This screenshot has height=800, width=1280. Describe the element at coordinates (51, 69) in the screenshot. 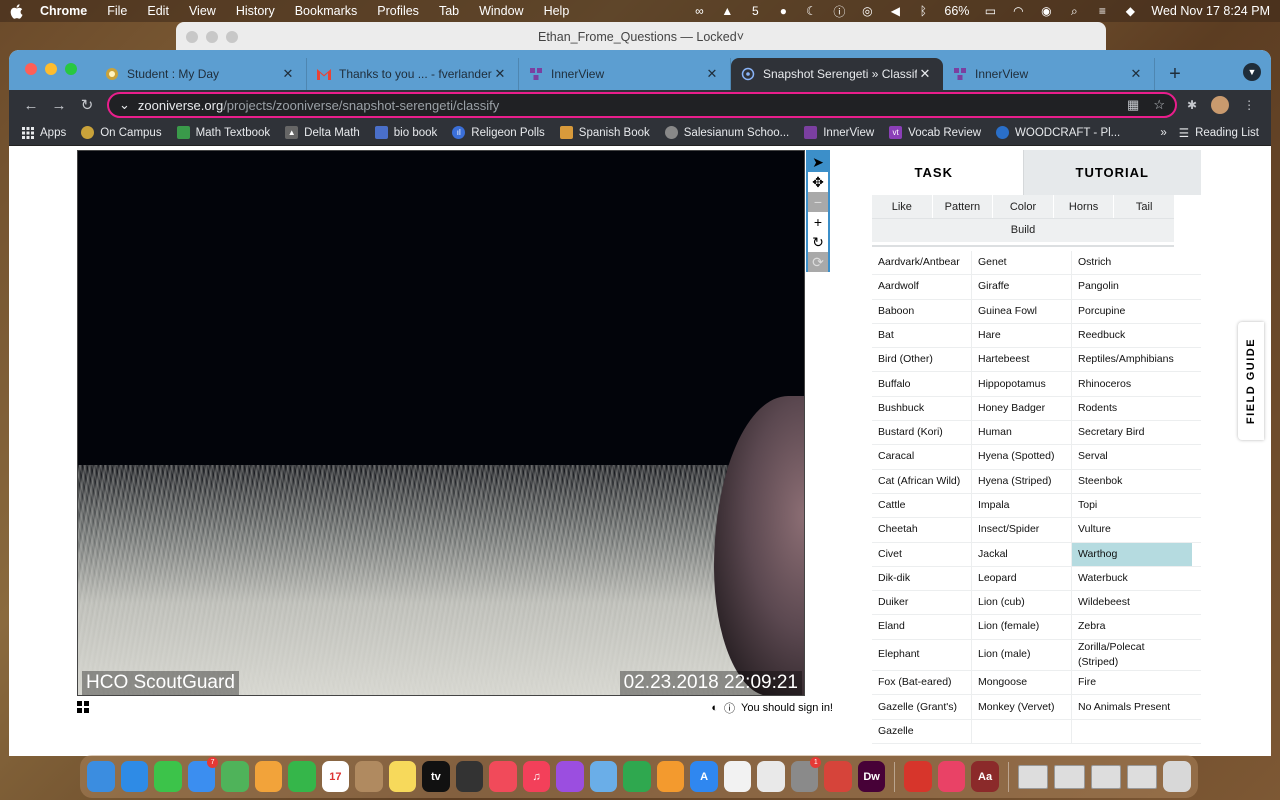

I see `minimize-window-button` at that location.